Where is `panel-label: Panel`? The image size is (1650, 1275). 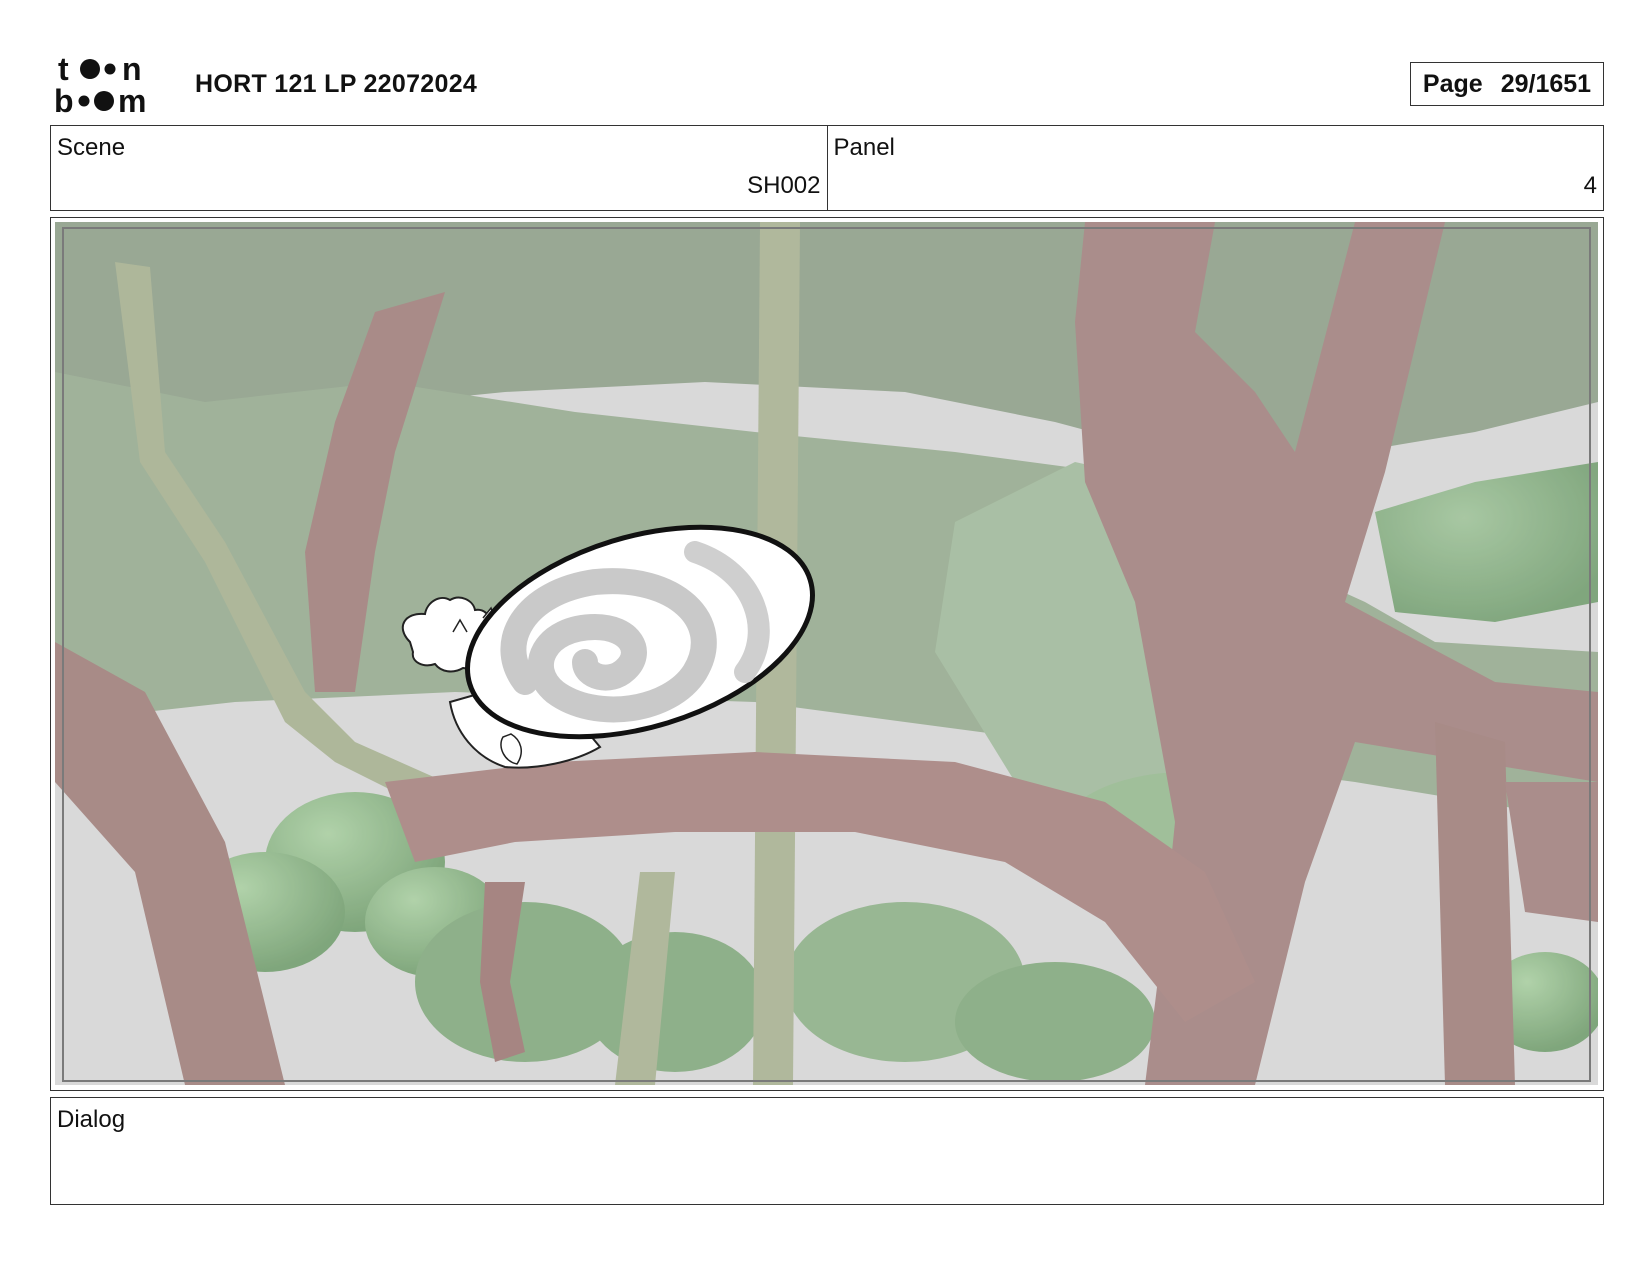
panel-label: Panel is located at coordinates (864, 147).